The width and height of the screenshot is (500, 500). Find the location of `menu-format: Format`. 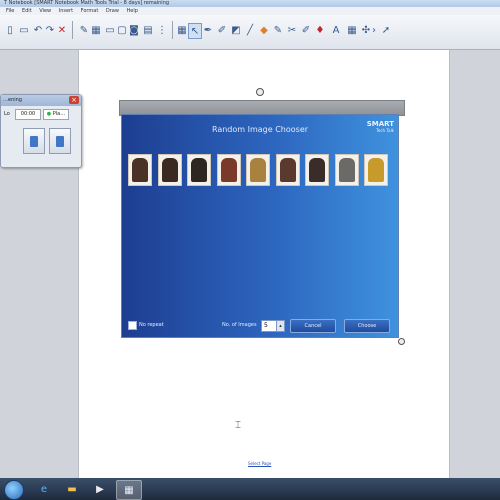

menu-format: Format is located at coordinates (90, 11).